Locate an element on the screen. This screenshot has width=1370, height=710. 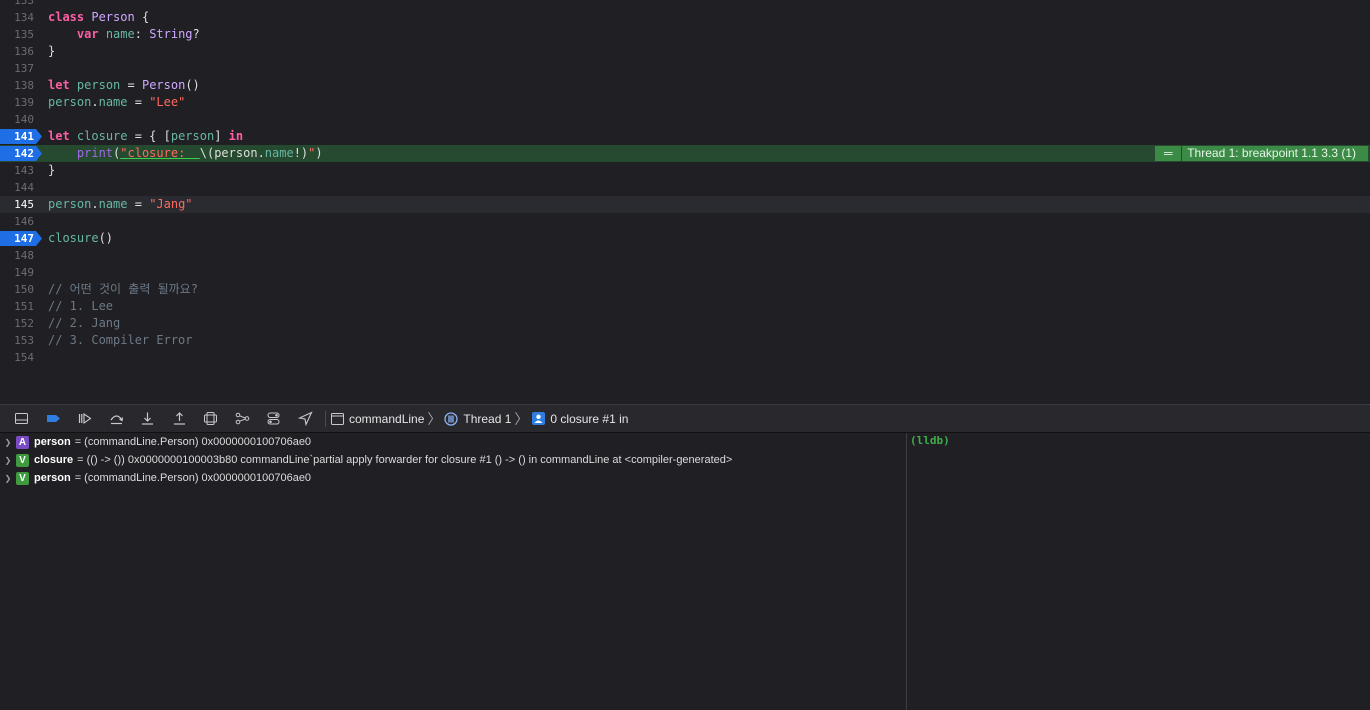
line-number: 138 is located at coordinates (20, 85).